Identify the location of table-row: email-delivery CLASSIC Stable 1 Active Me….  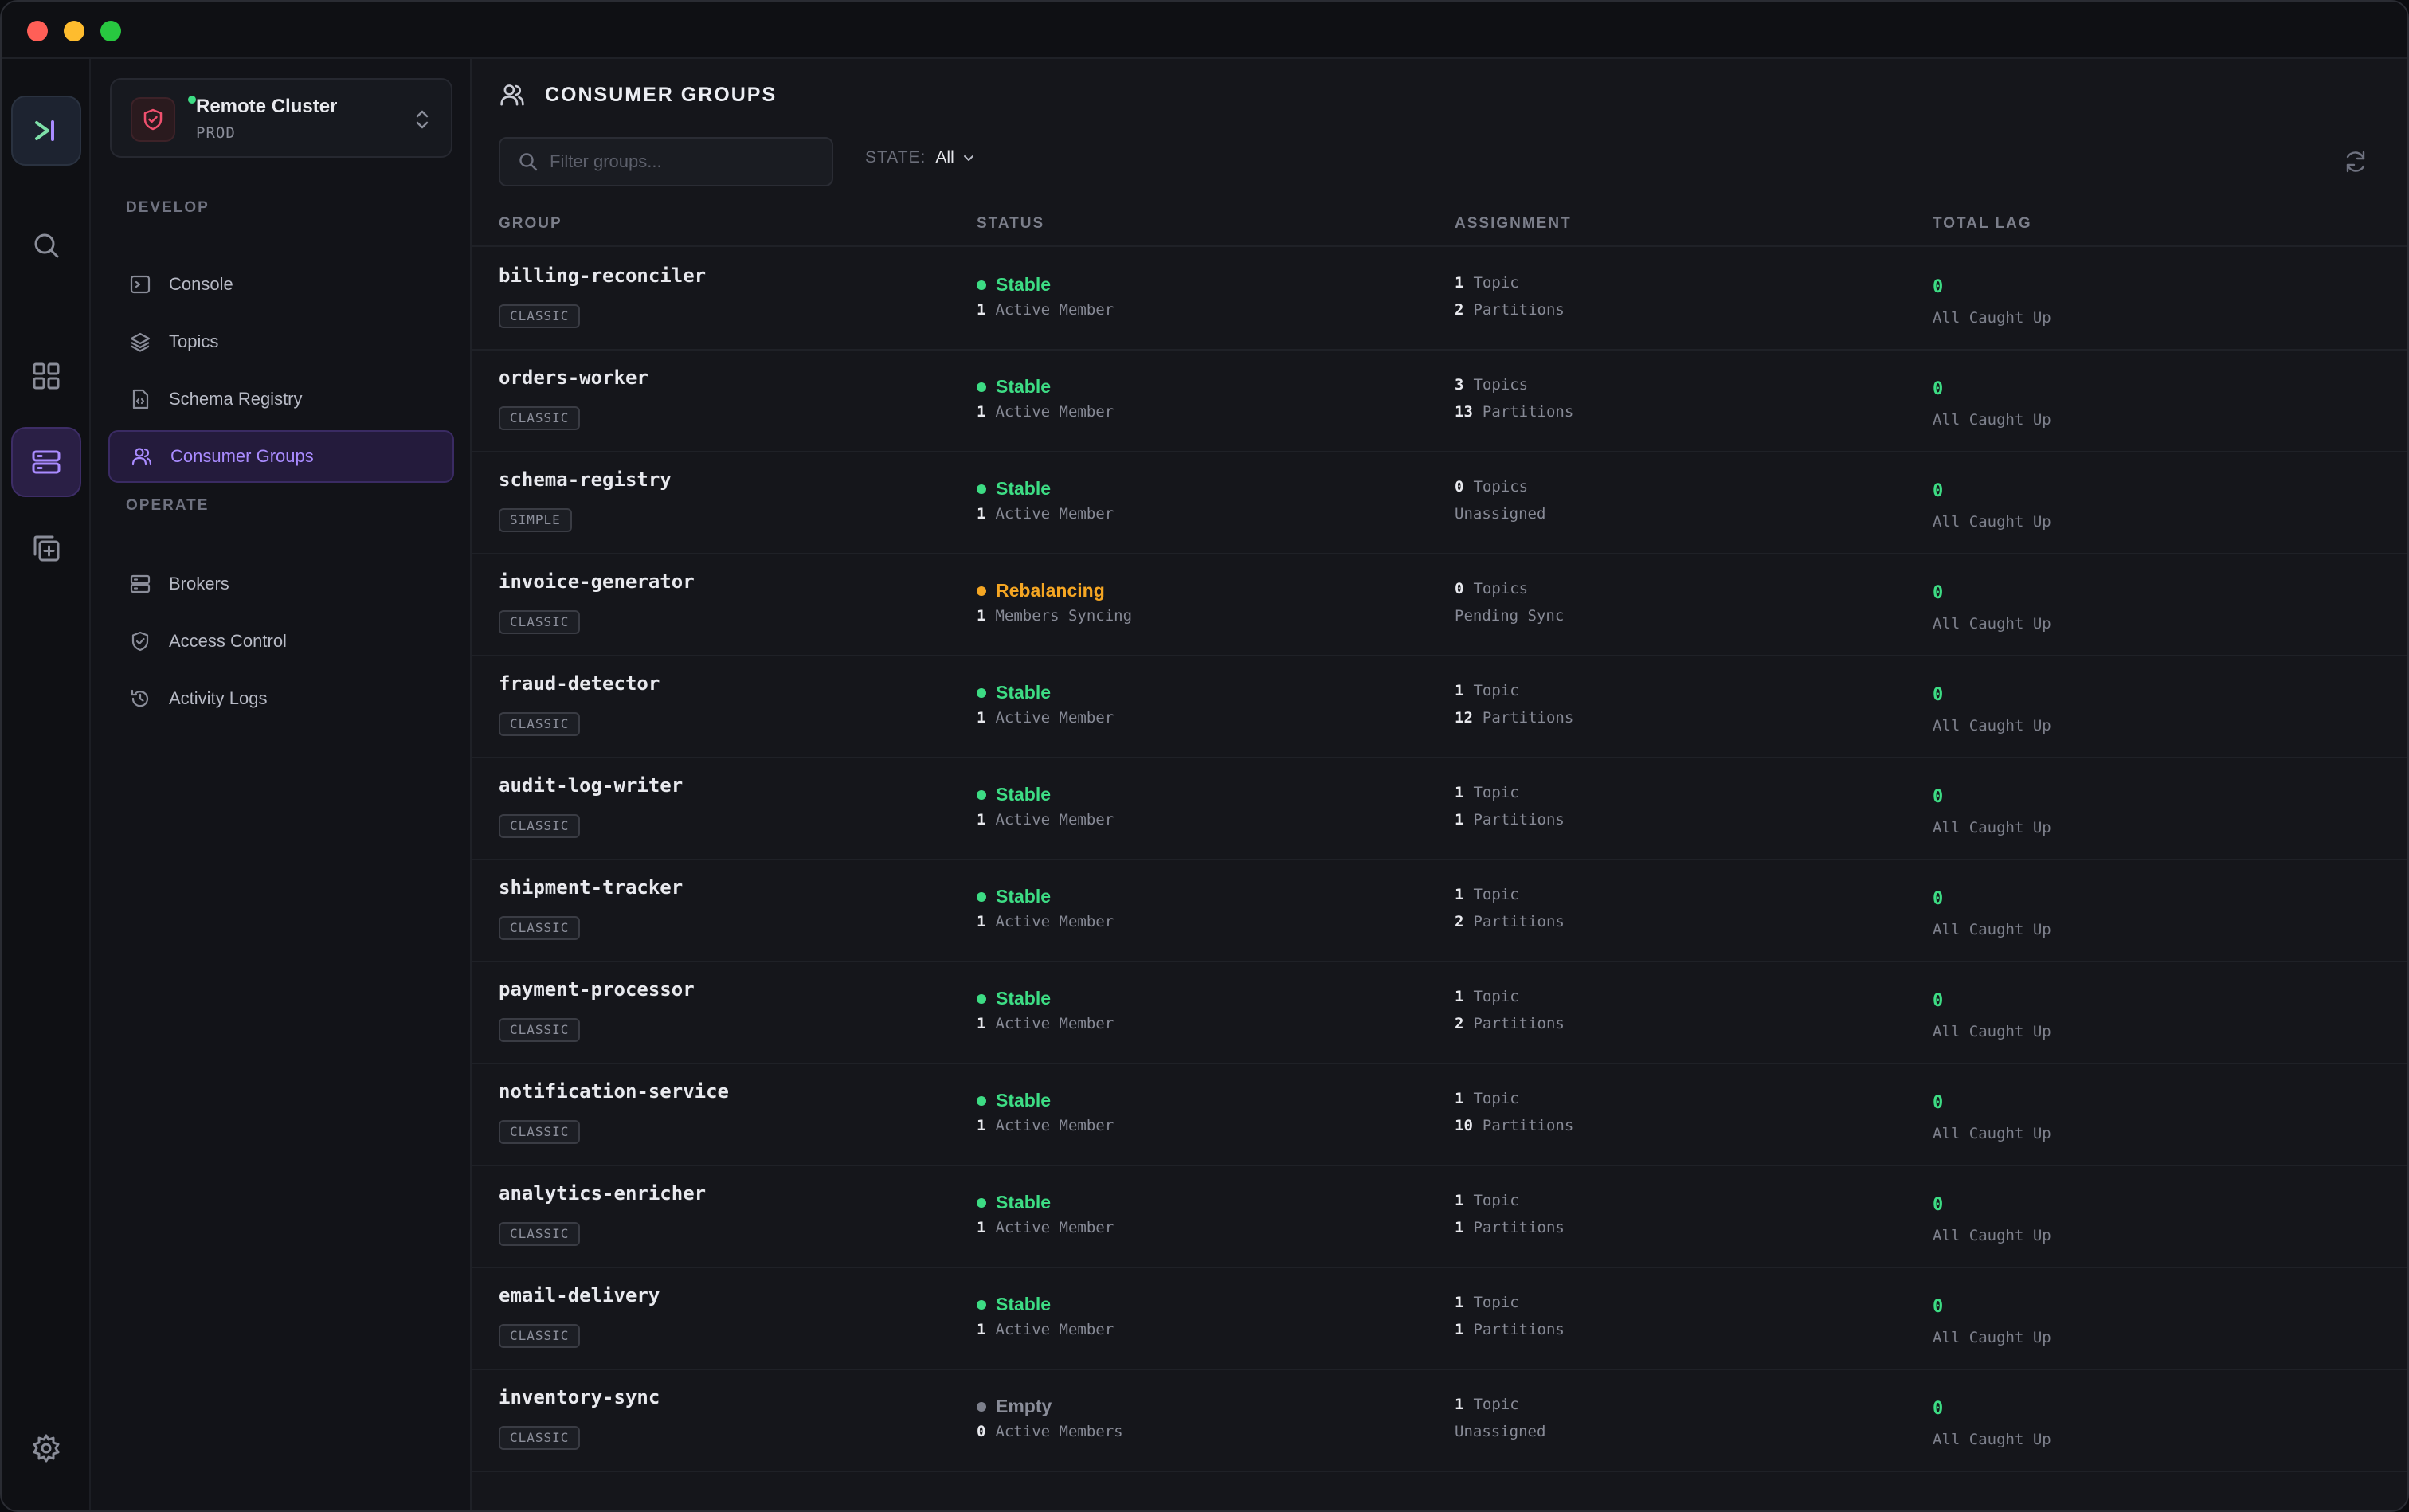
(1439, 1319).